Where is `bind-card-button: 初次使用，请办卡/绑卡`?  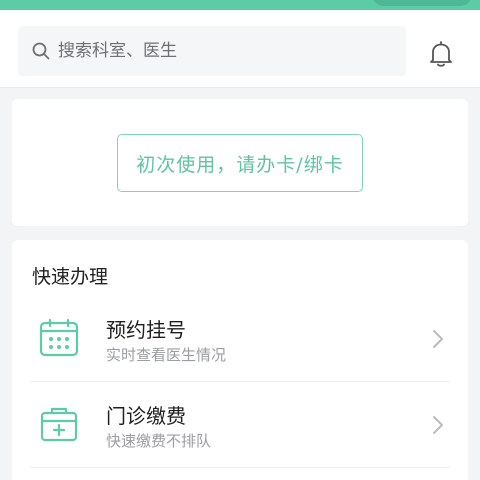
bind-card-button: 初次使用，请办卡/绑卡 is located at coordinates (240, 163).